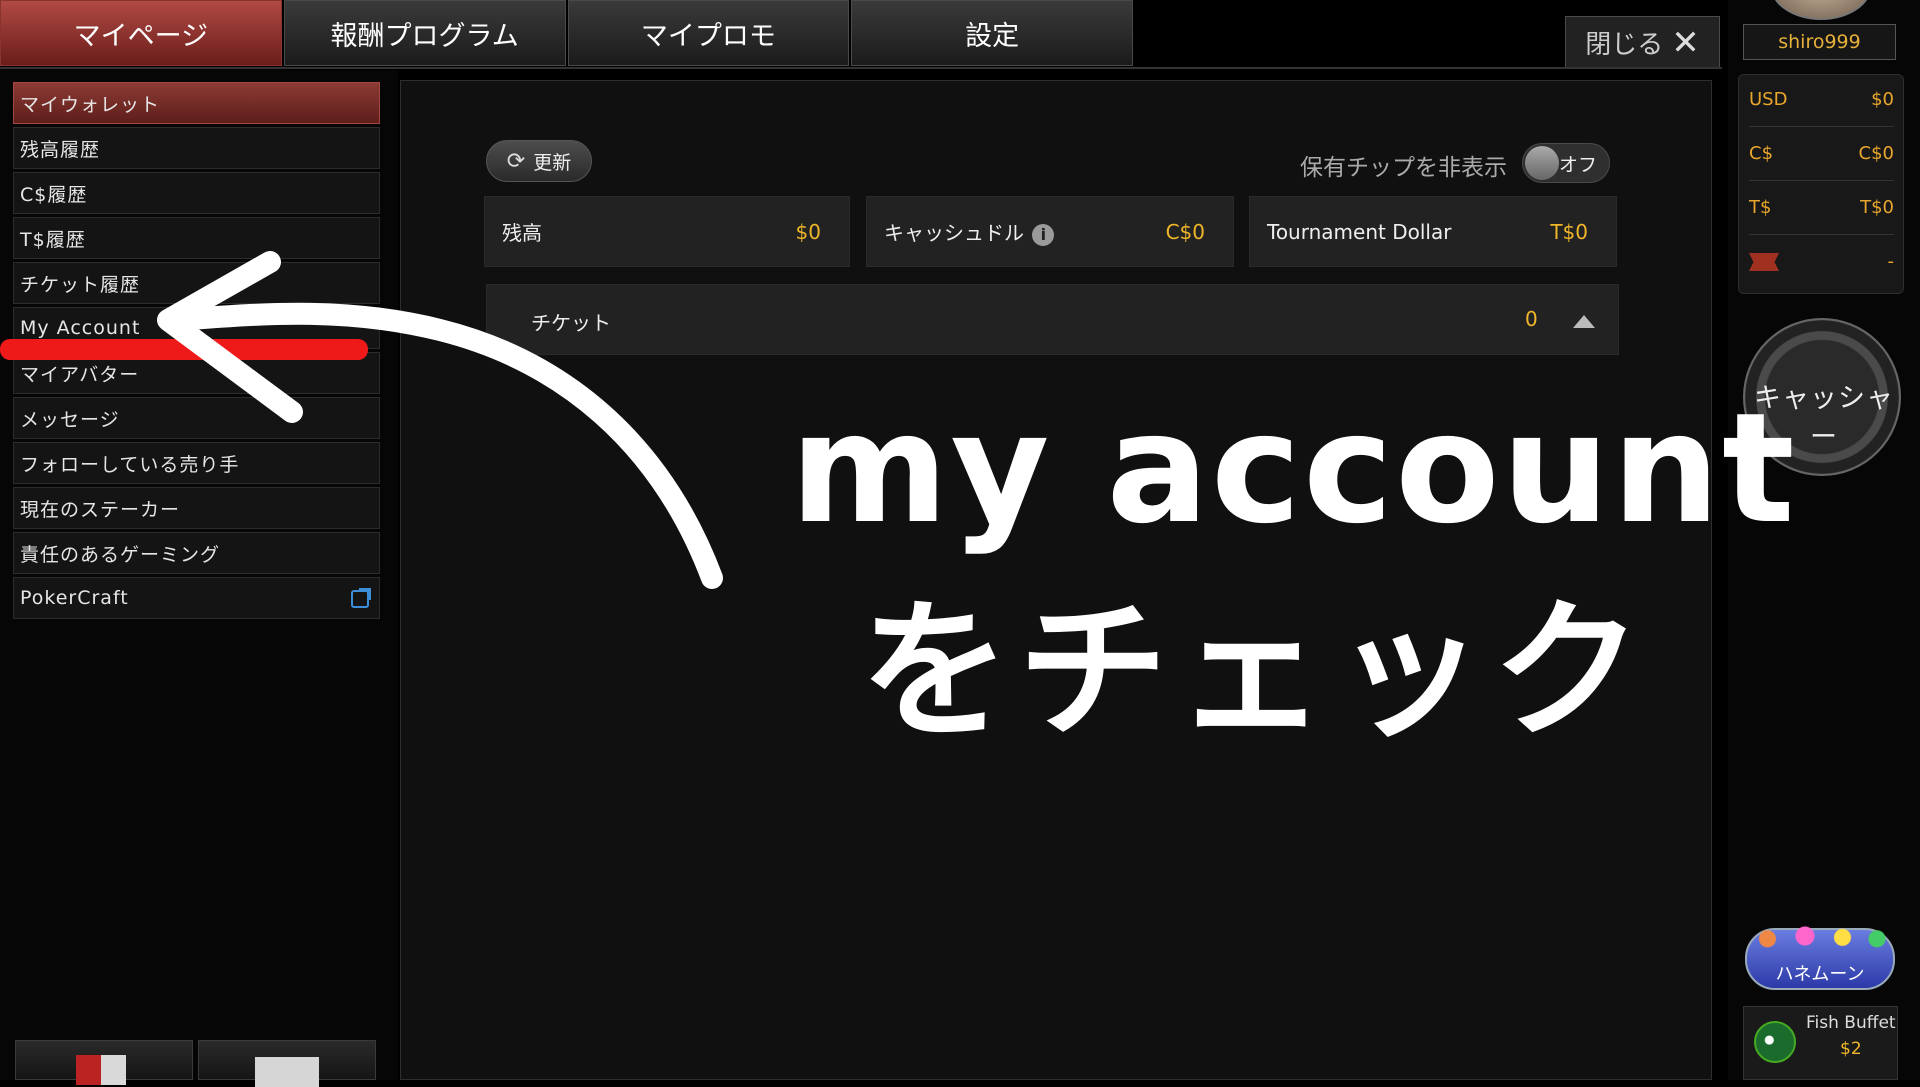 This screenshot has height=1087, width=1920. Describe the element at coordinates (1293, 468) in the screenshot. I see `annotation-line-1: my account` at that location.